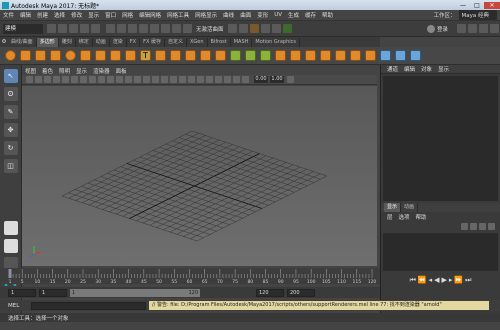 Image resolution: width=500 pixels, height=330 pixels. I want to click on auto-uv-icon, so click(400, 55).